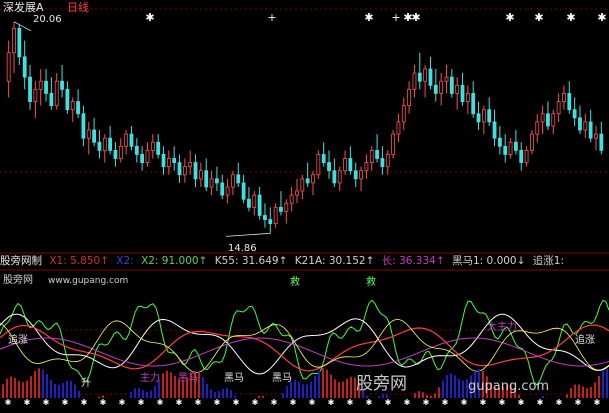  Describe the element at coordinates (413, 261) in the screenshot. I see `indicator-chang: 长: 36.334↑` at that location.